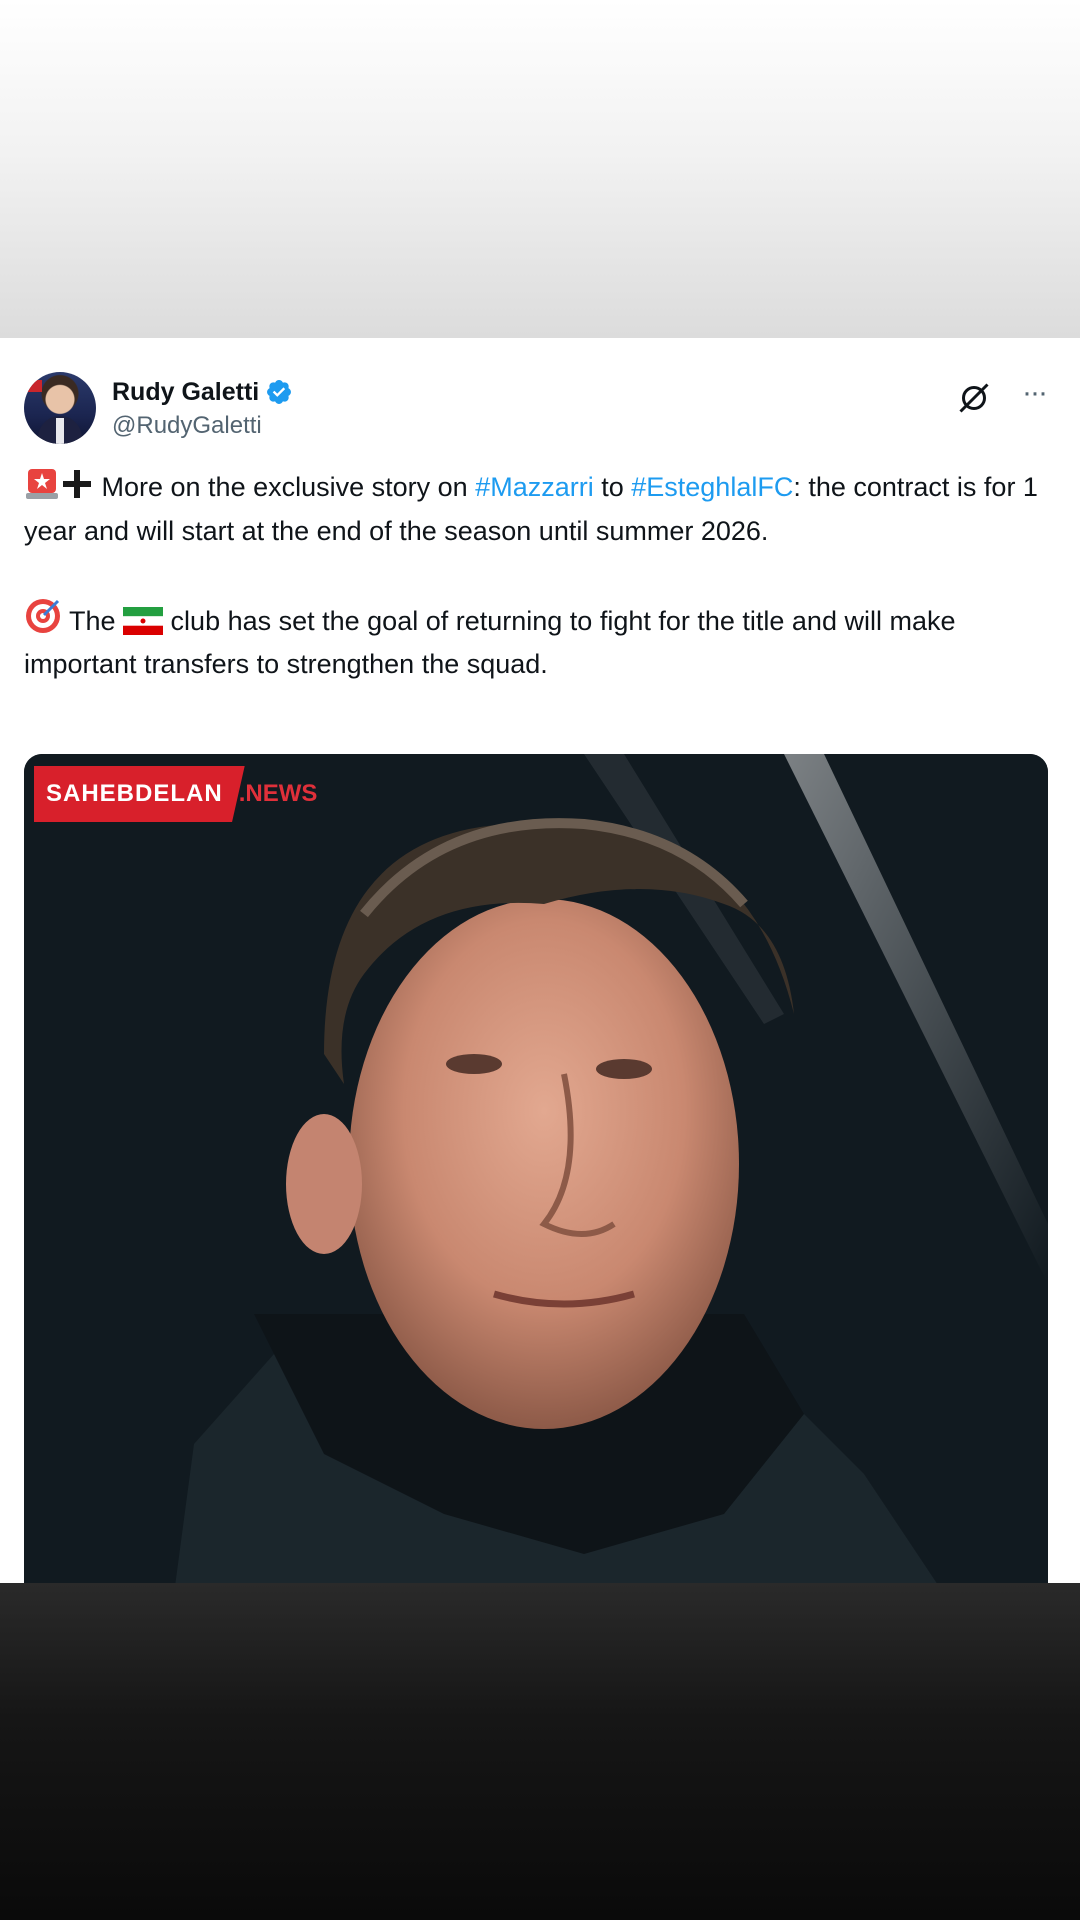 This screenshot has height=1920, width=1080. I want to click on direct-hit-emoji, so click(43, 615).